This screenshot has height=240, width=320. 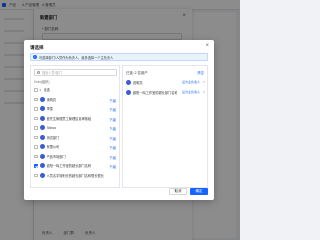 I want to click on search-box, so click(x=75, y=72).